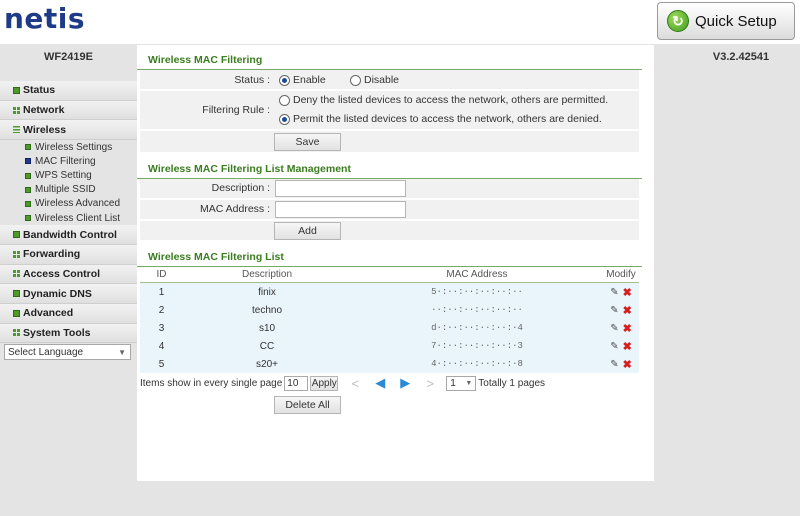 The width and height of the screenshot is (800, 516). Describe the element at coordinates (477, 346) in the screenshot. I see `row-mac: 7·:··:··:··:··:·3` at that location.